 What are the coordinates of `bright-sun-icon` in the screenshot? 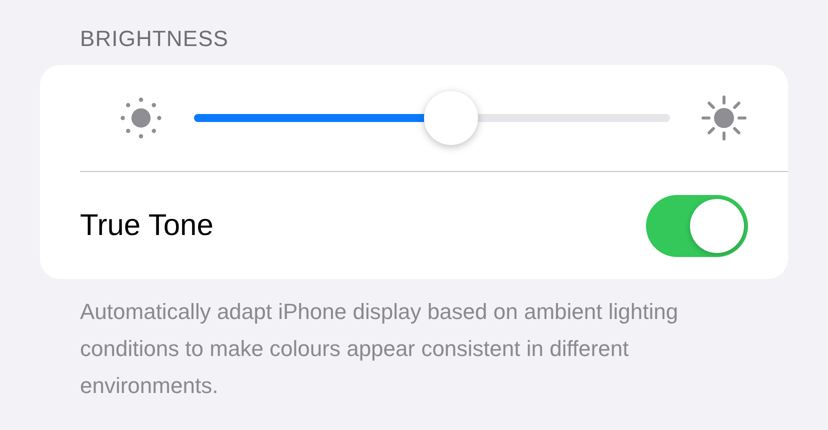 It's located at (724, 118).